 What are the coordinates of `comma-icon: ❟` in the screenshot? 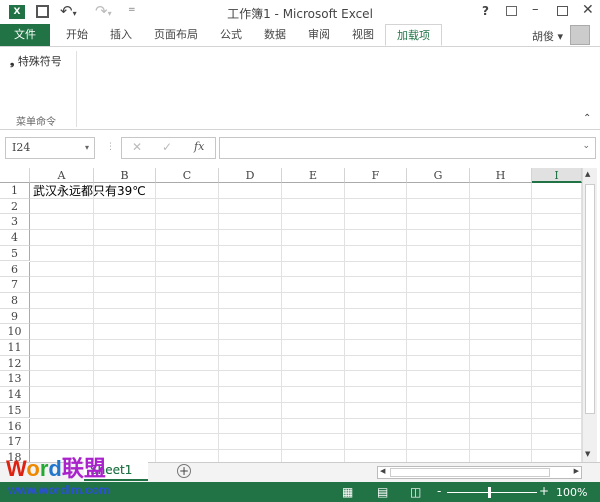 It's located at (12, 61).